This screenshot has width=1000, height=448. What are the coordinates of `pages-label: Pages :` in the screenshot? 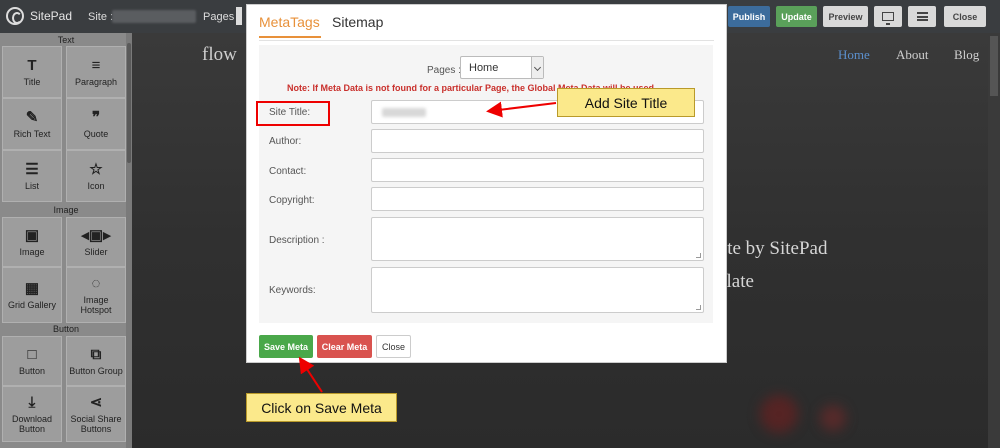 It's located at (444, 70).